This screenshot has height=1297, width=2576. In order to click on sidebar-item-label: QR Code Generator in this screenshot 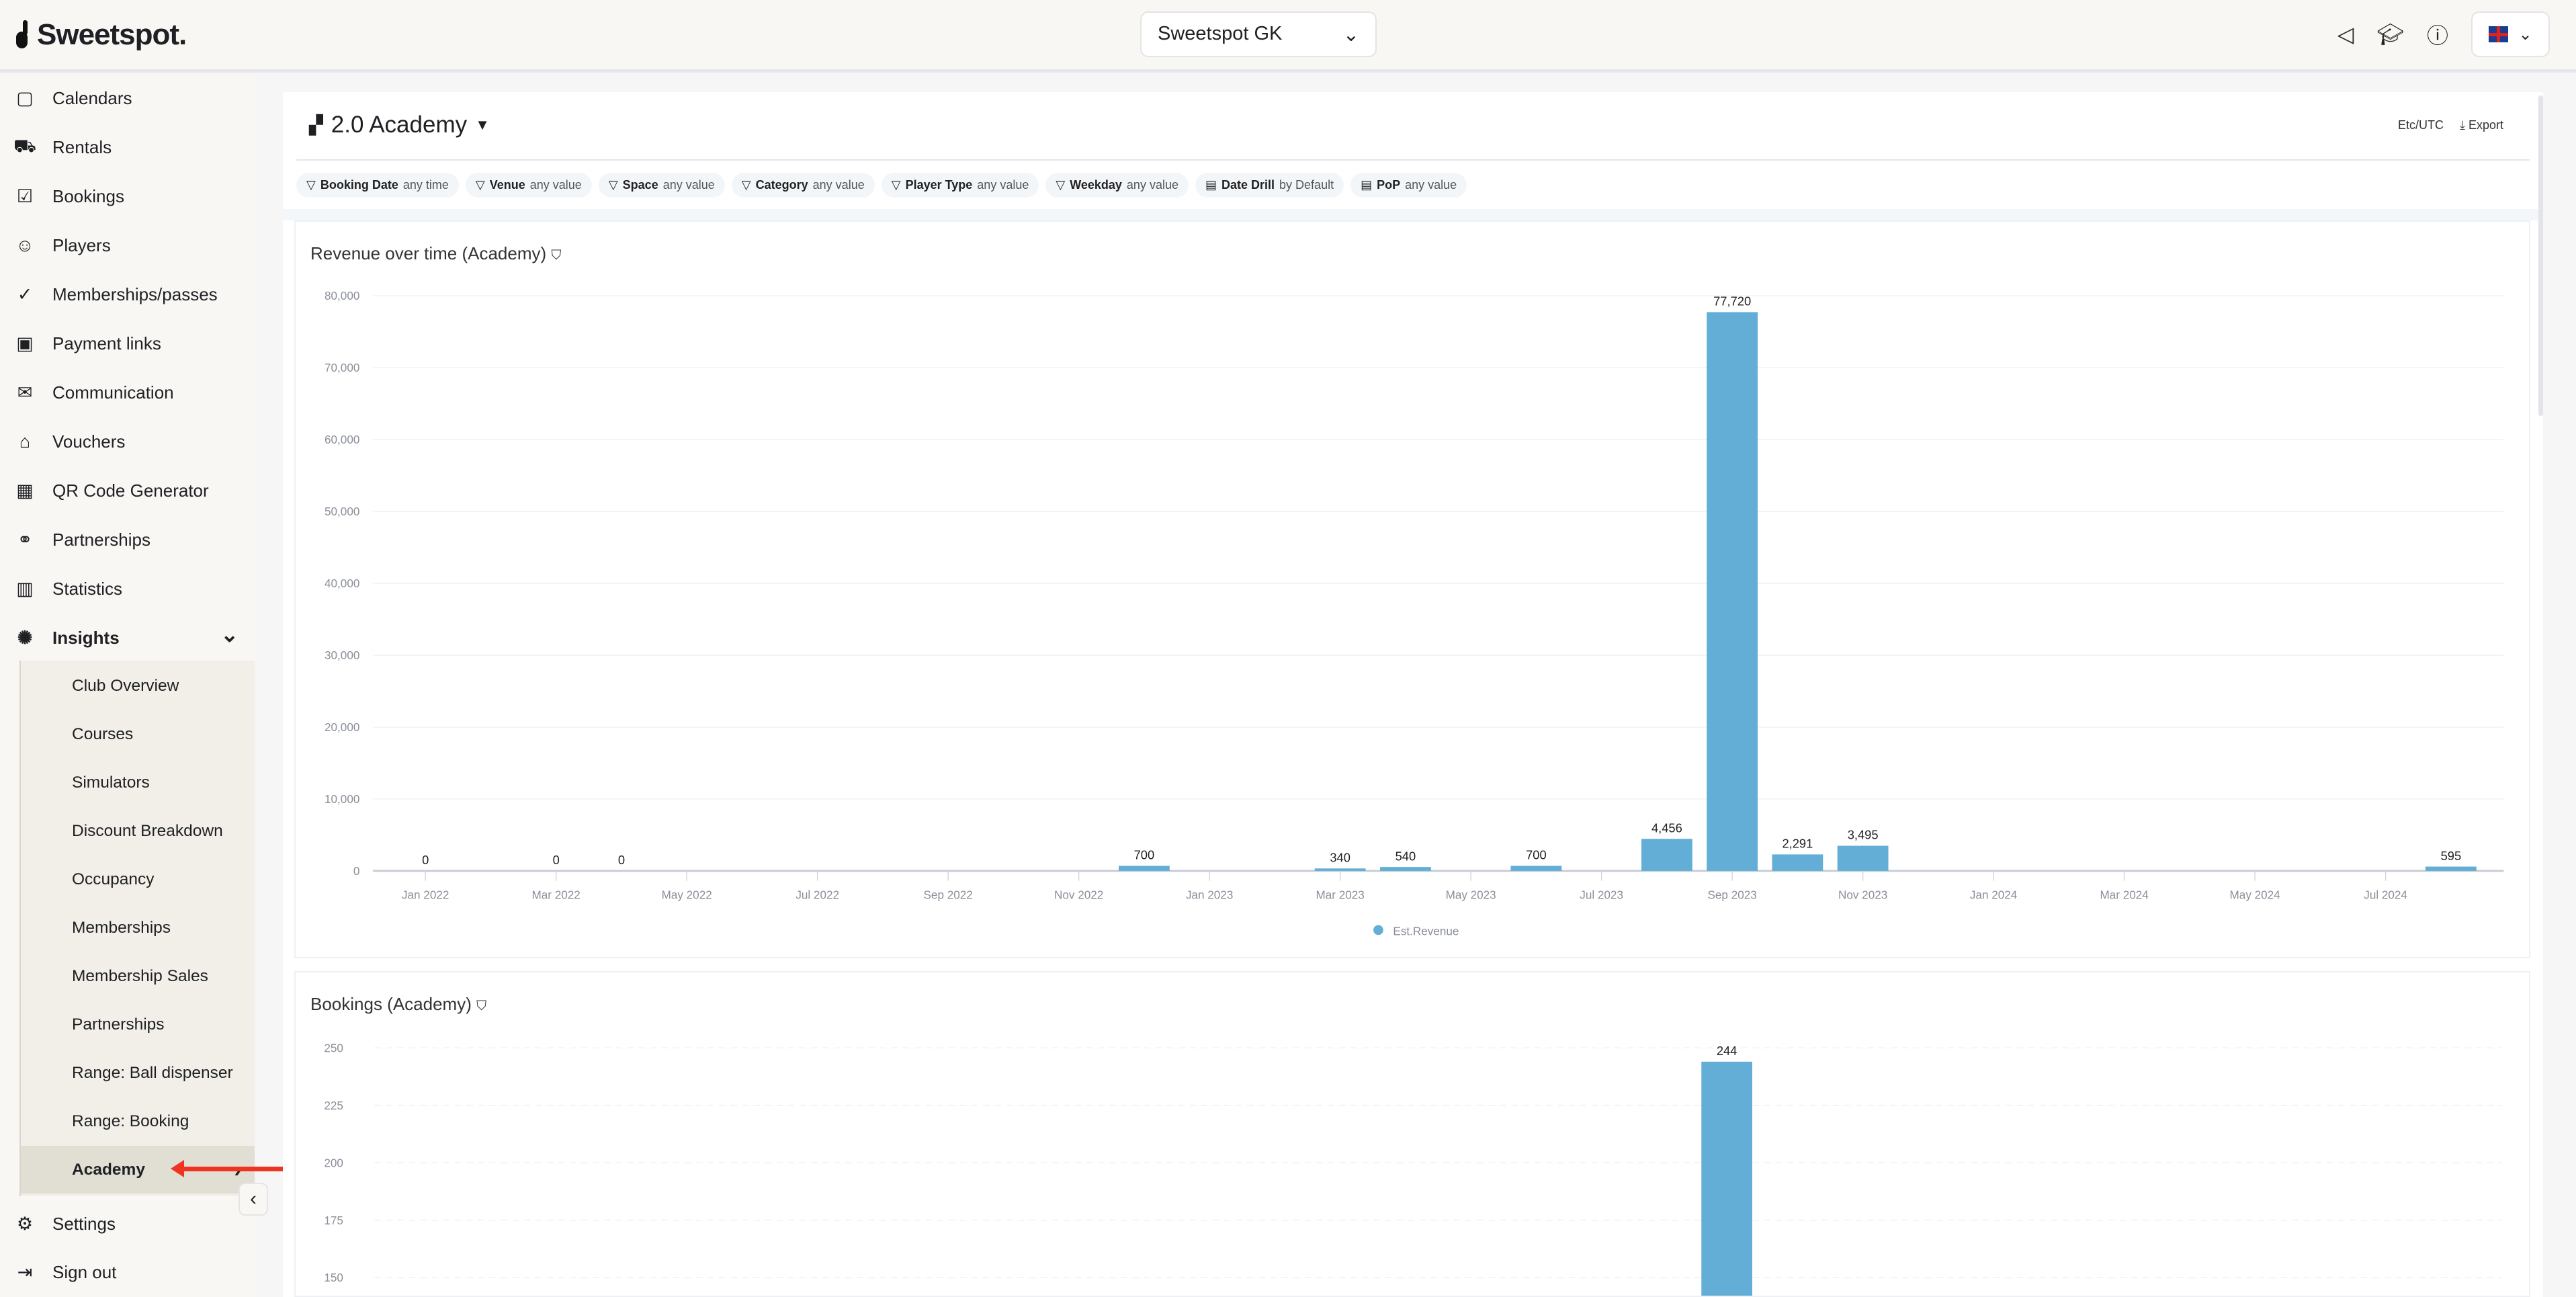, I will do `click(130, 491)`.